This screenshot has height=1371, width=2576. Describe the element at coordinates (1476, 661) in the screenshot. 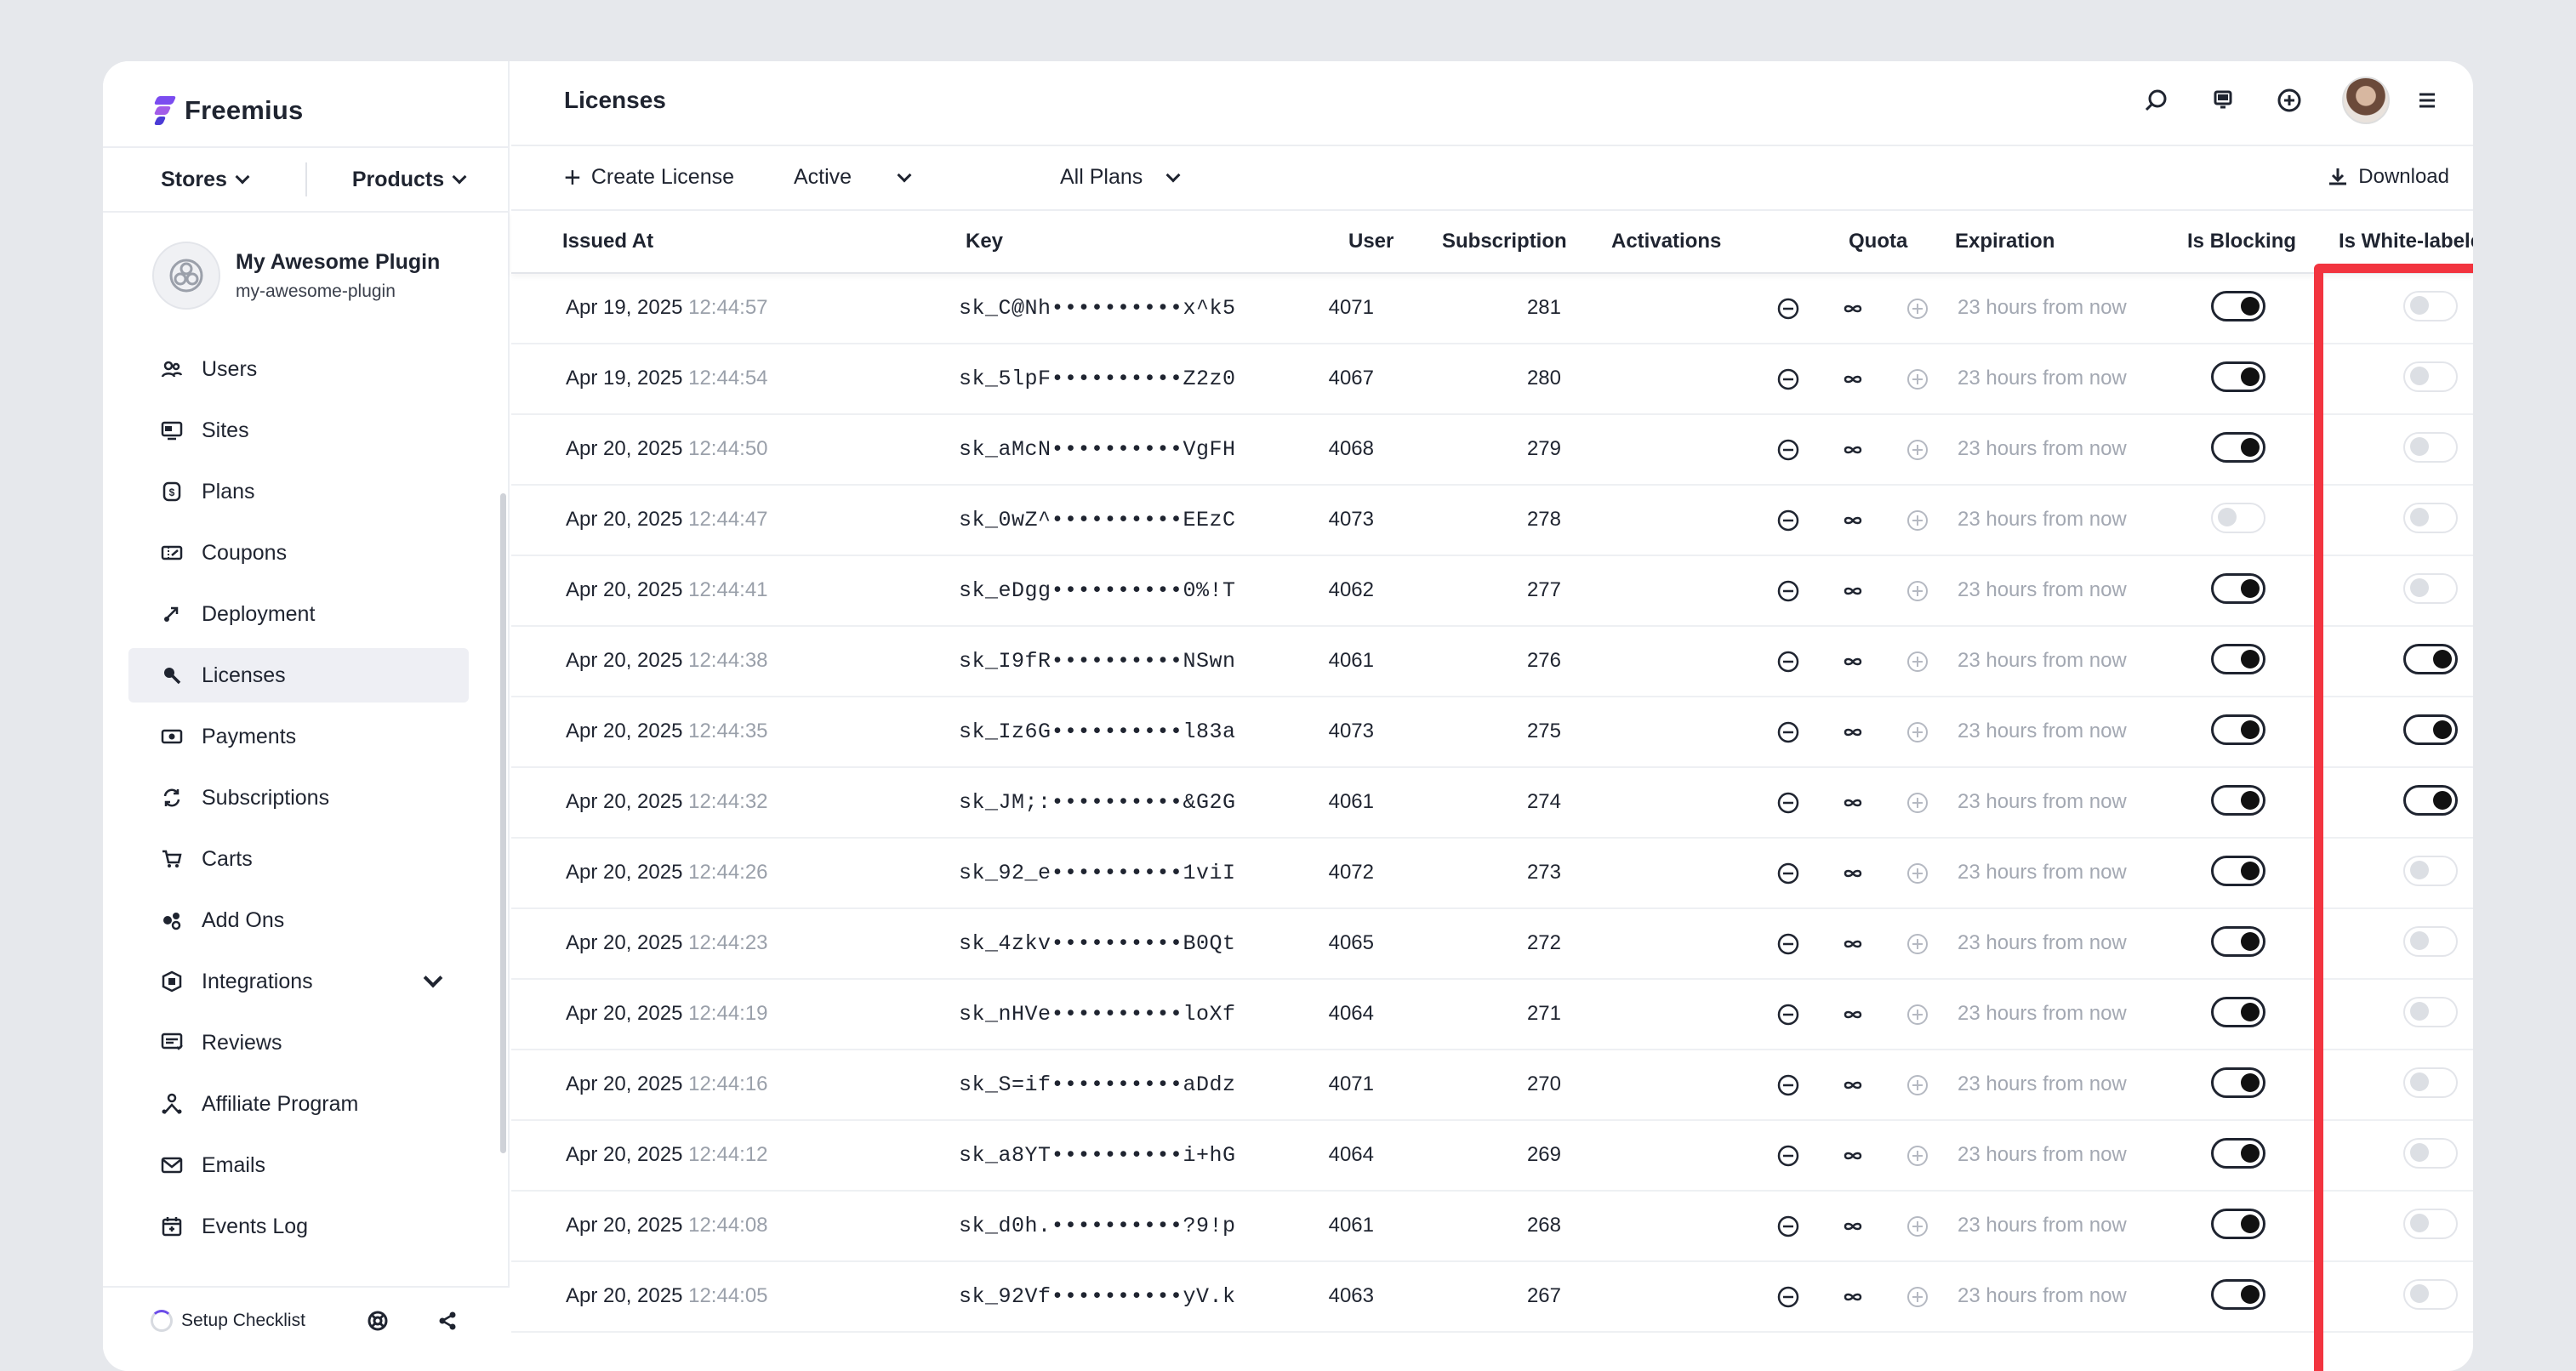

I see `subscription-id: 276` at that location.